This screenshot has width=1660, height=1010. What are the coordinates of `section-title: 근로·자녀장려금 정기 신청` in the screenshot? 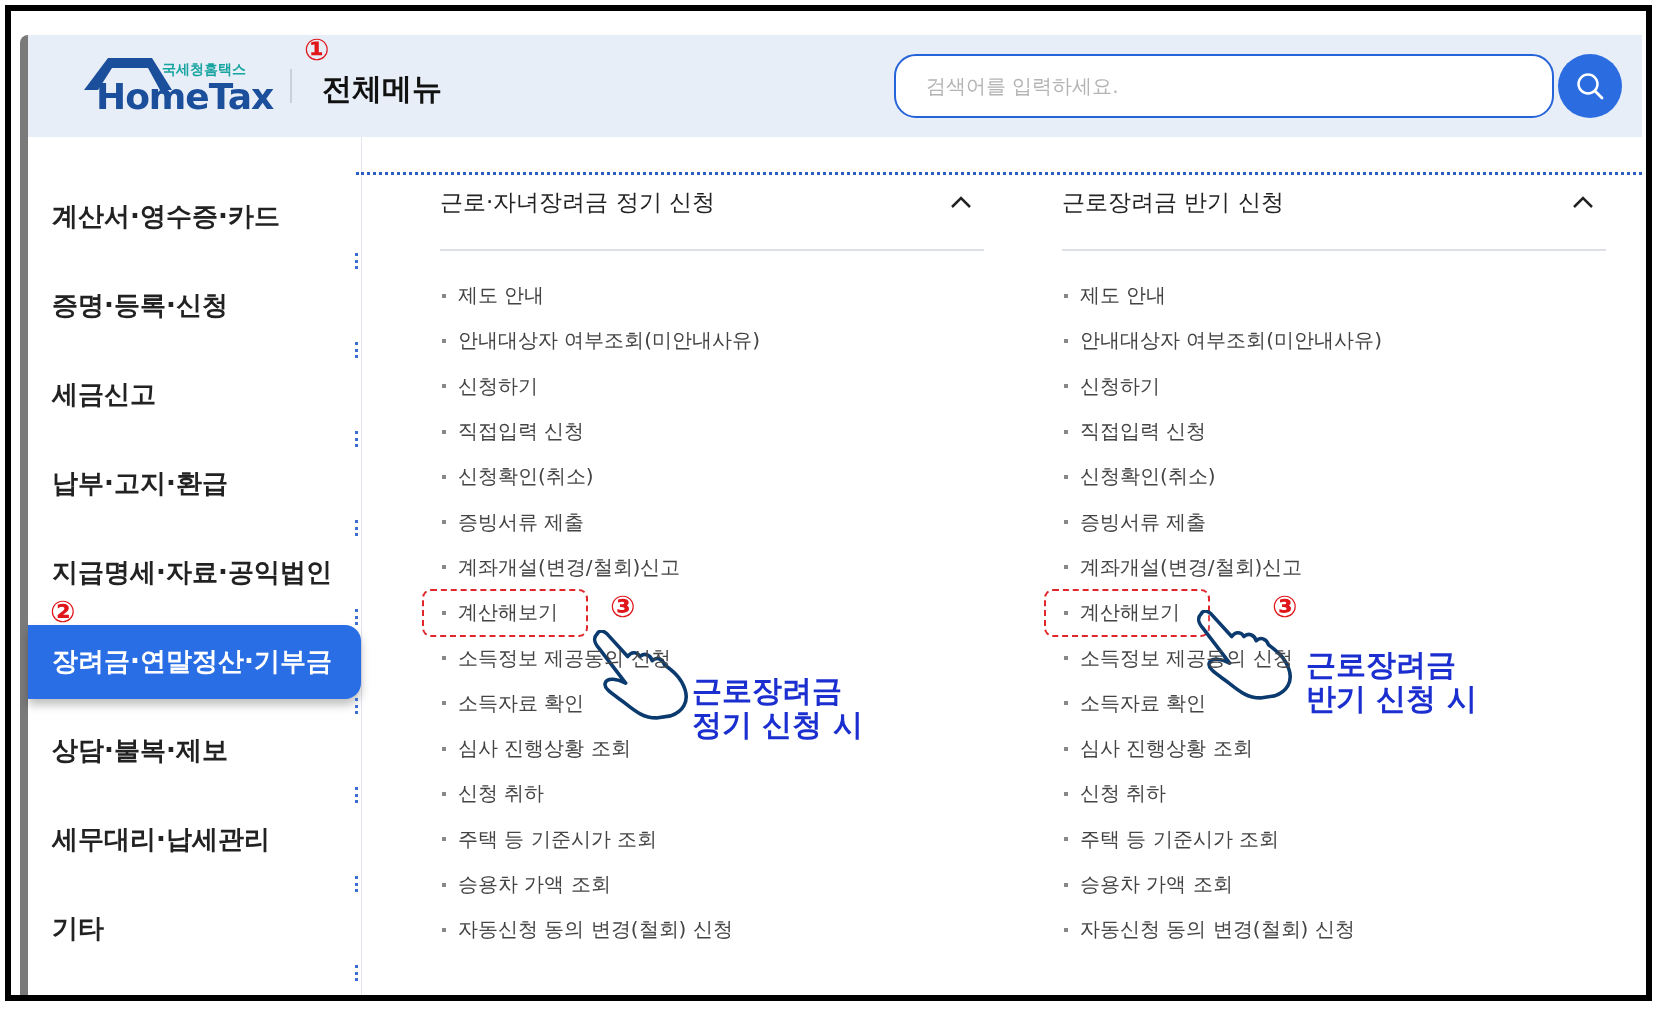 It's located at (577, 202).